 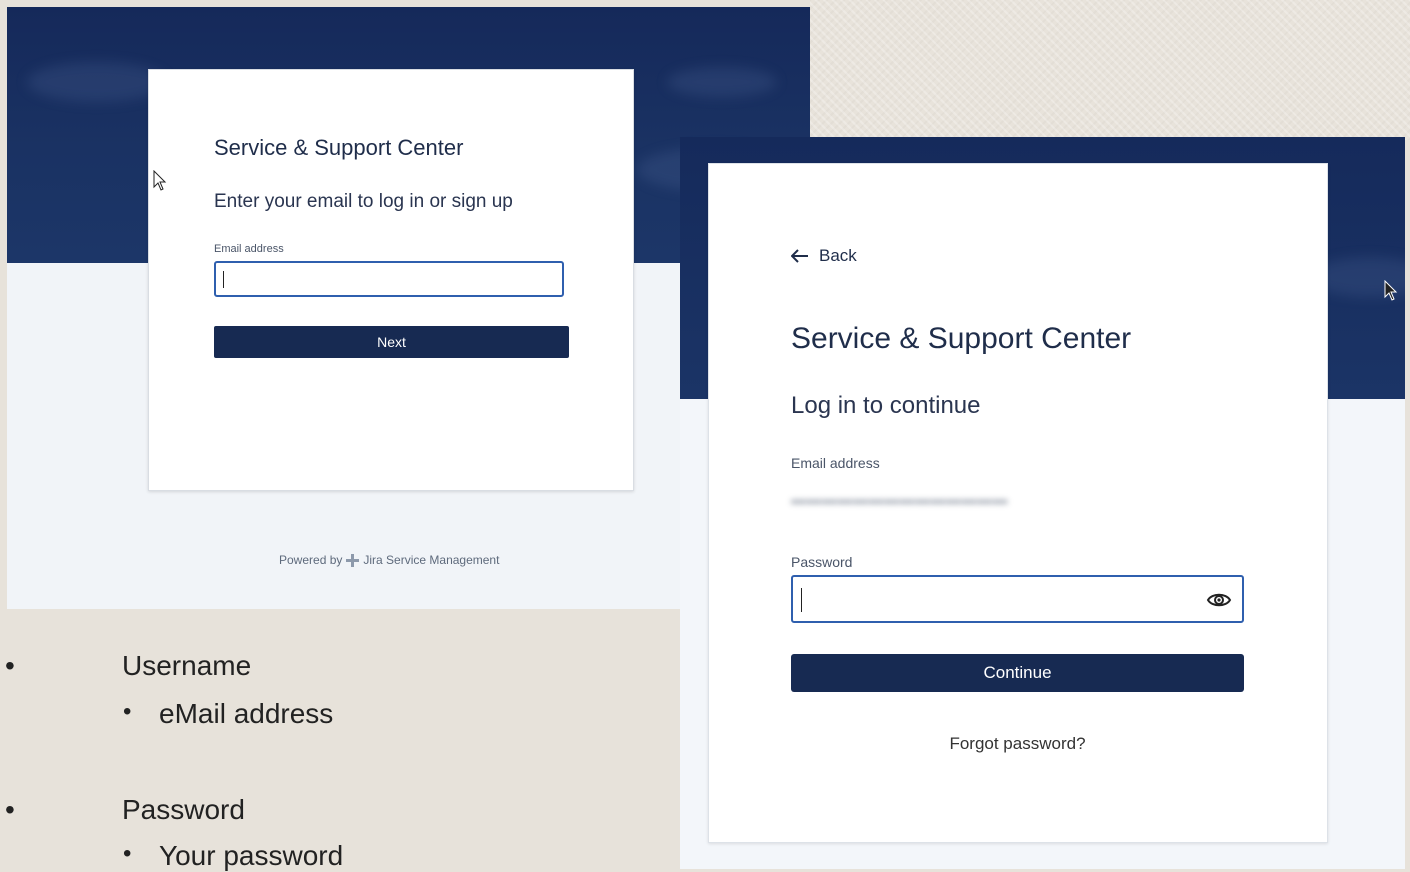 I want to click on password-label: Password, so click(x=822, y=562).